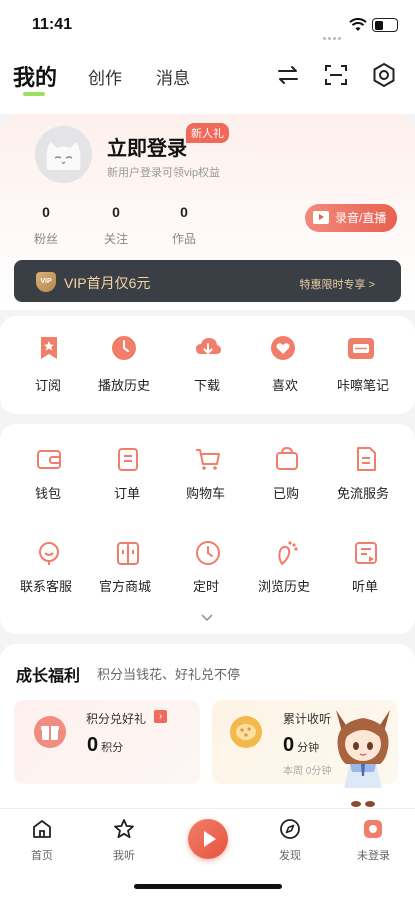 The width and height of the screenshot is (415, 900). What do you see at coordinates (206, 586) in the screenshot?
I see `service-label: 定时` at bounding box center [206, 586].